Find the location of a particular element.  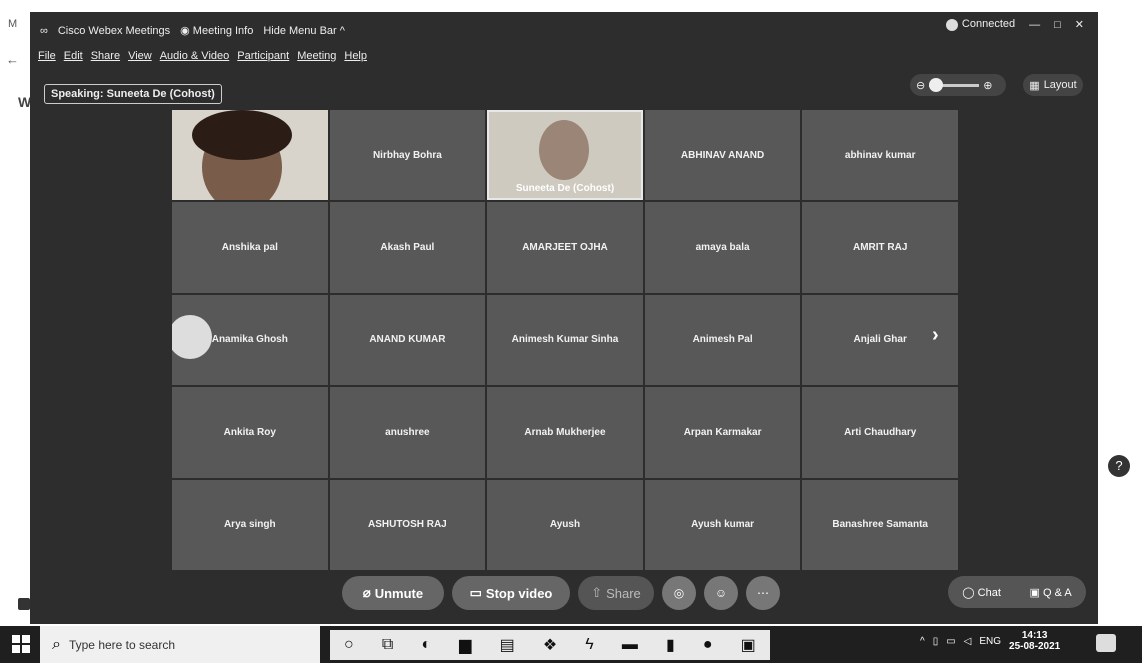

zoom-control: ⊖ ⊕ is located at coordinates (958, 85).